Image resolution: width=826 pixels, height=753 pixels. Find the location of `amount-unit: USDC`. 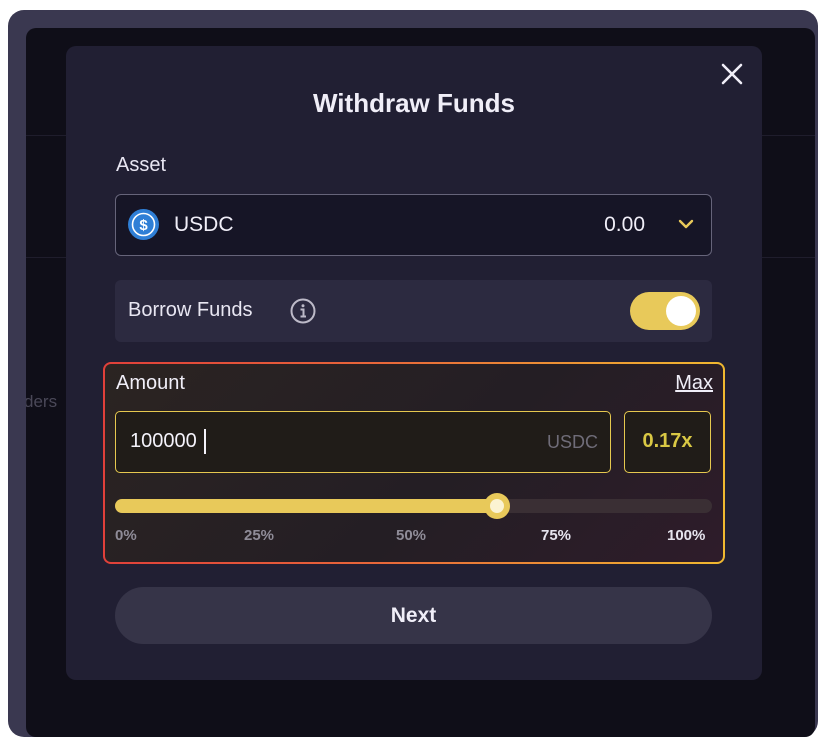

amount-unit: USDC is located at coordinates (572, 442).